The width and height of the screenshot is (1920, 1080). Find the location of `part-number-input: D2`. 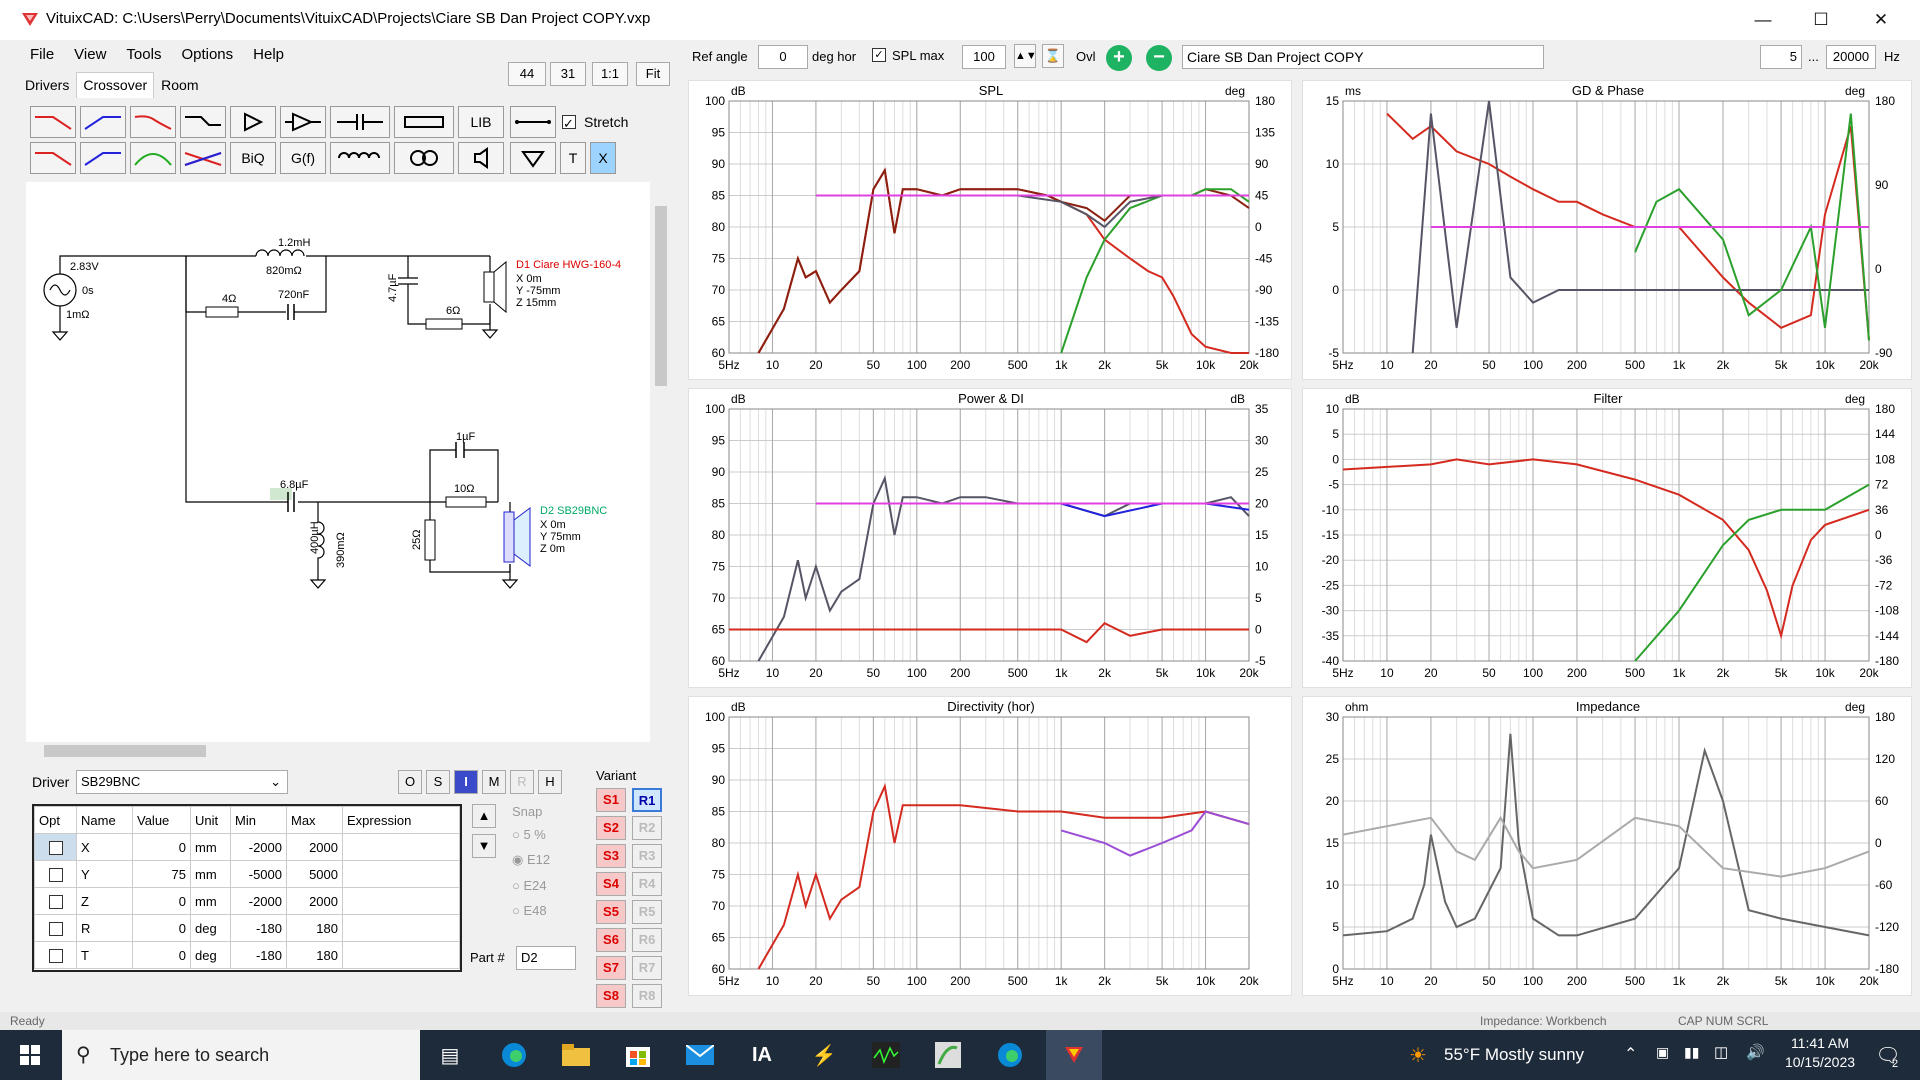

part-number-input: D2 is located at coordinates (546, 958).